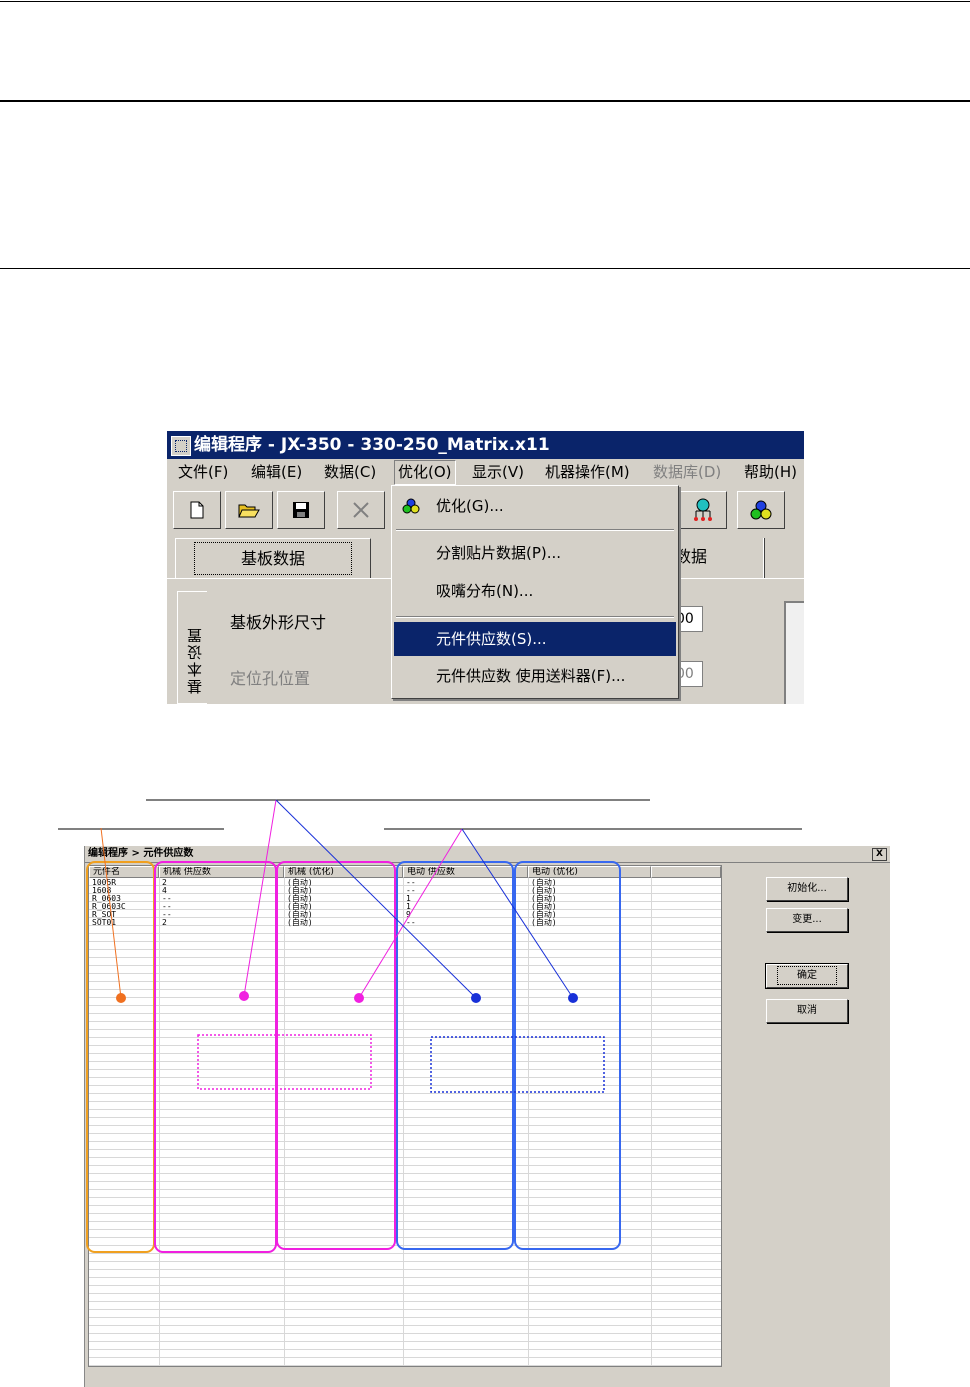 Image resolution: width=970 pixels, height=1387 pixels. I want to click on menu-optimize: 优化(O), so click(425, 472).